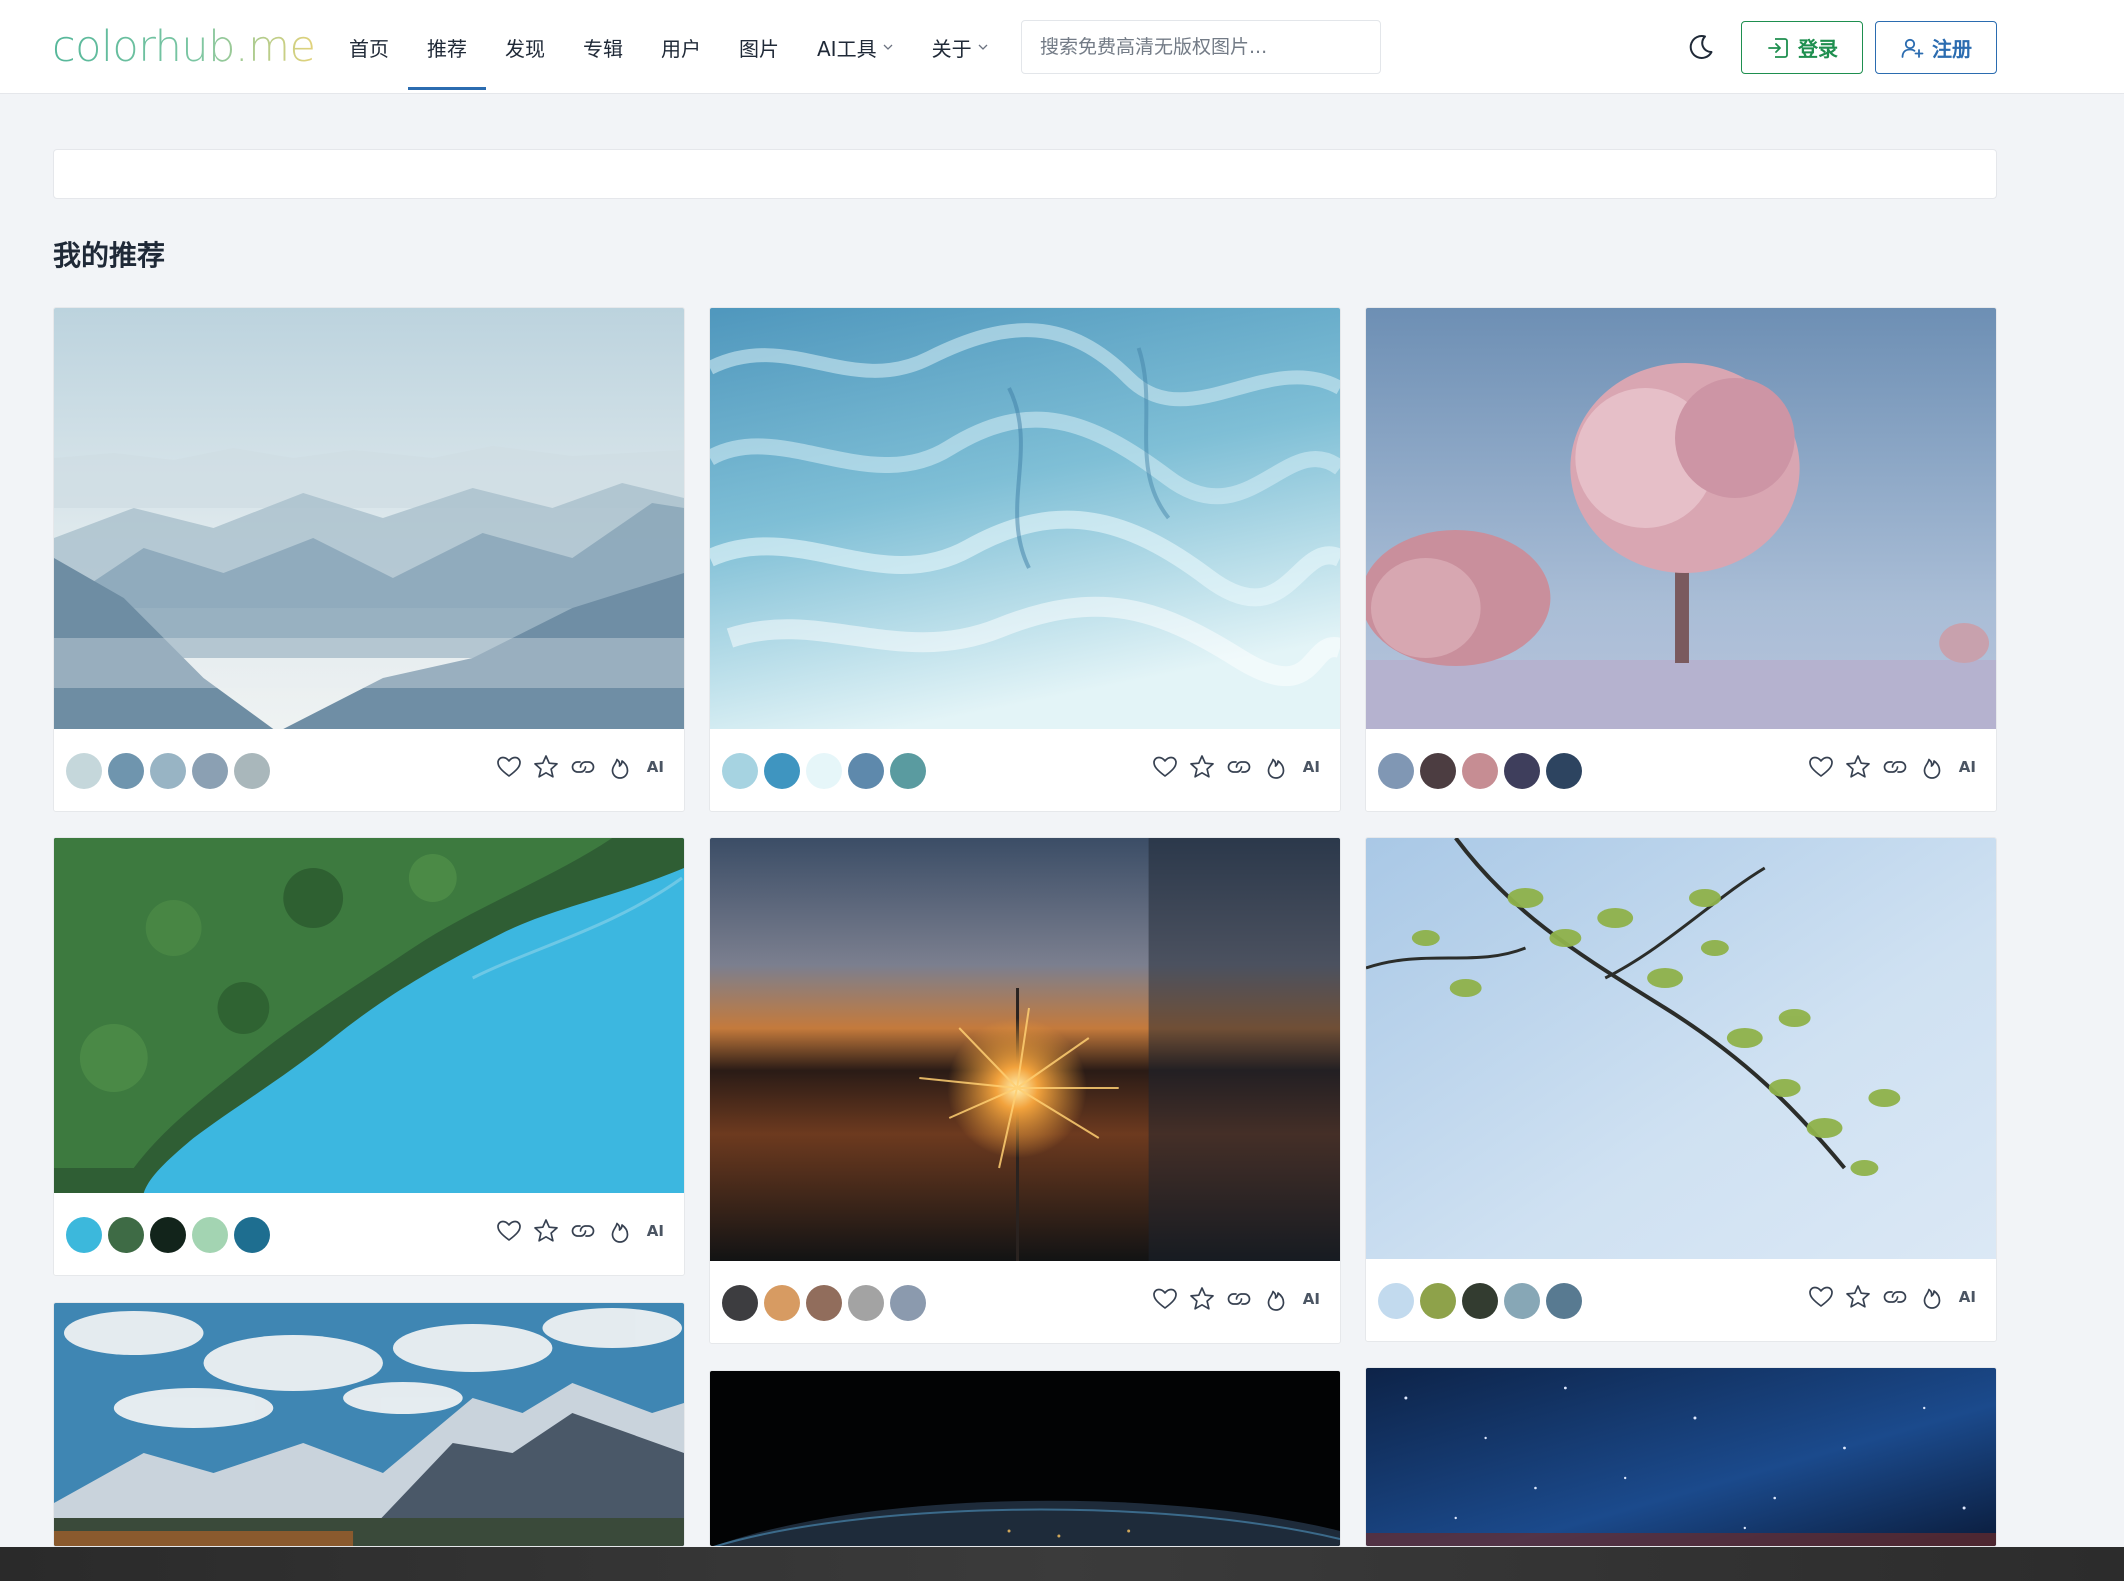 Image resolution: width=2124 pixels, height=1581 pixels. What do you see at coordinates (447, 47) in the screenshot?
I see `nav-item-recommend: 推荐` at bounding box center [447, 47].